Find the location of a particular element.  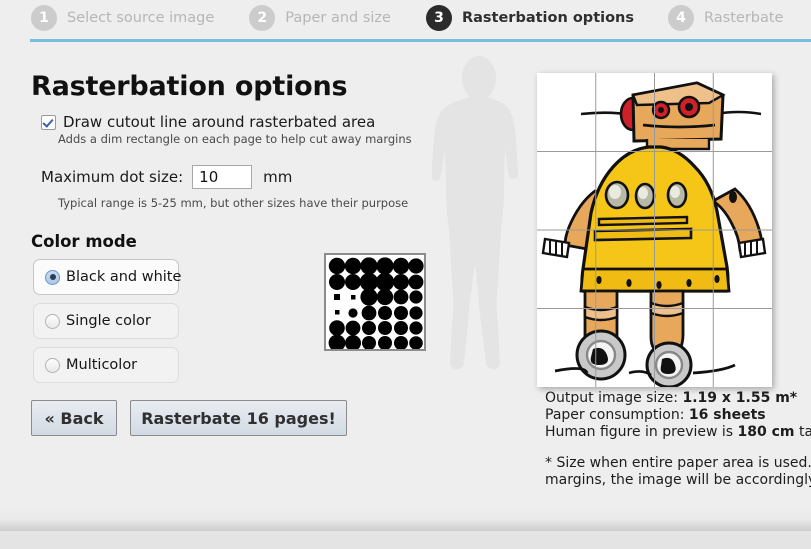

color-mode-radio-group: Black and white Single color Multicolor is located at coordinates (107, 325).